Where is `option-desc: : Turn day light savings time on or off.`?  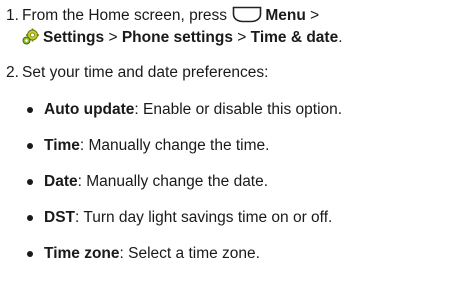 option-desc: : Turn day light savings time on or off. is located at coordinates (204, 217).